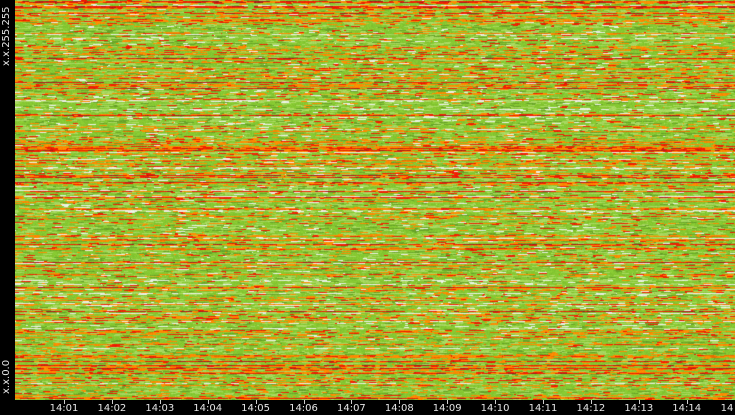 Image resolution: width=735 pixels, height=415 pixels. I want to click on y-tick-label-top: x.x.255.255, so click(6, 36).